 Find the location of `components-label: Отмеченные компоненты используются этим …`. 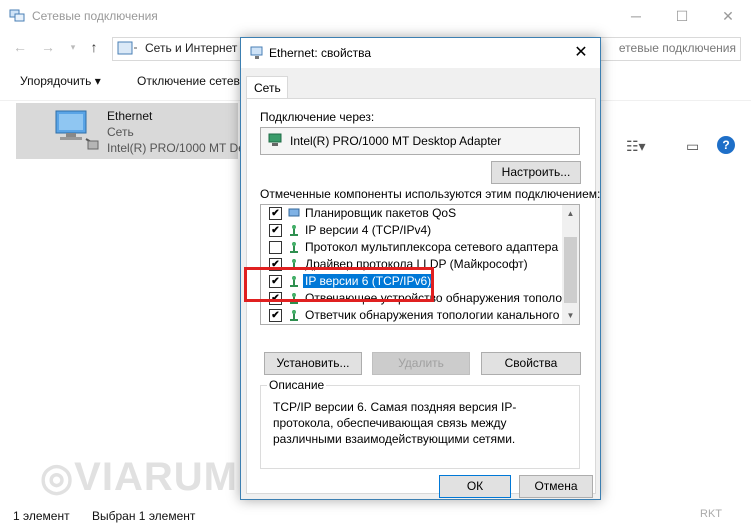

components-label: Отмеченные компоненты используются этим … is located at coordinates (430, 194).